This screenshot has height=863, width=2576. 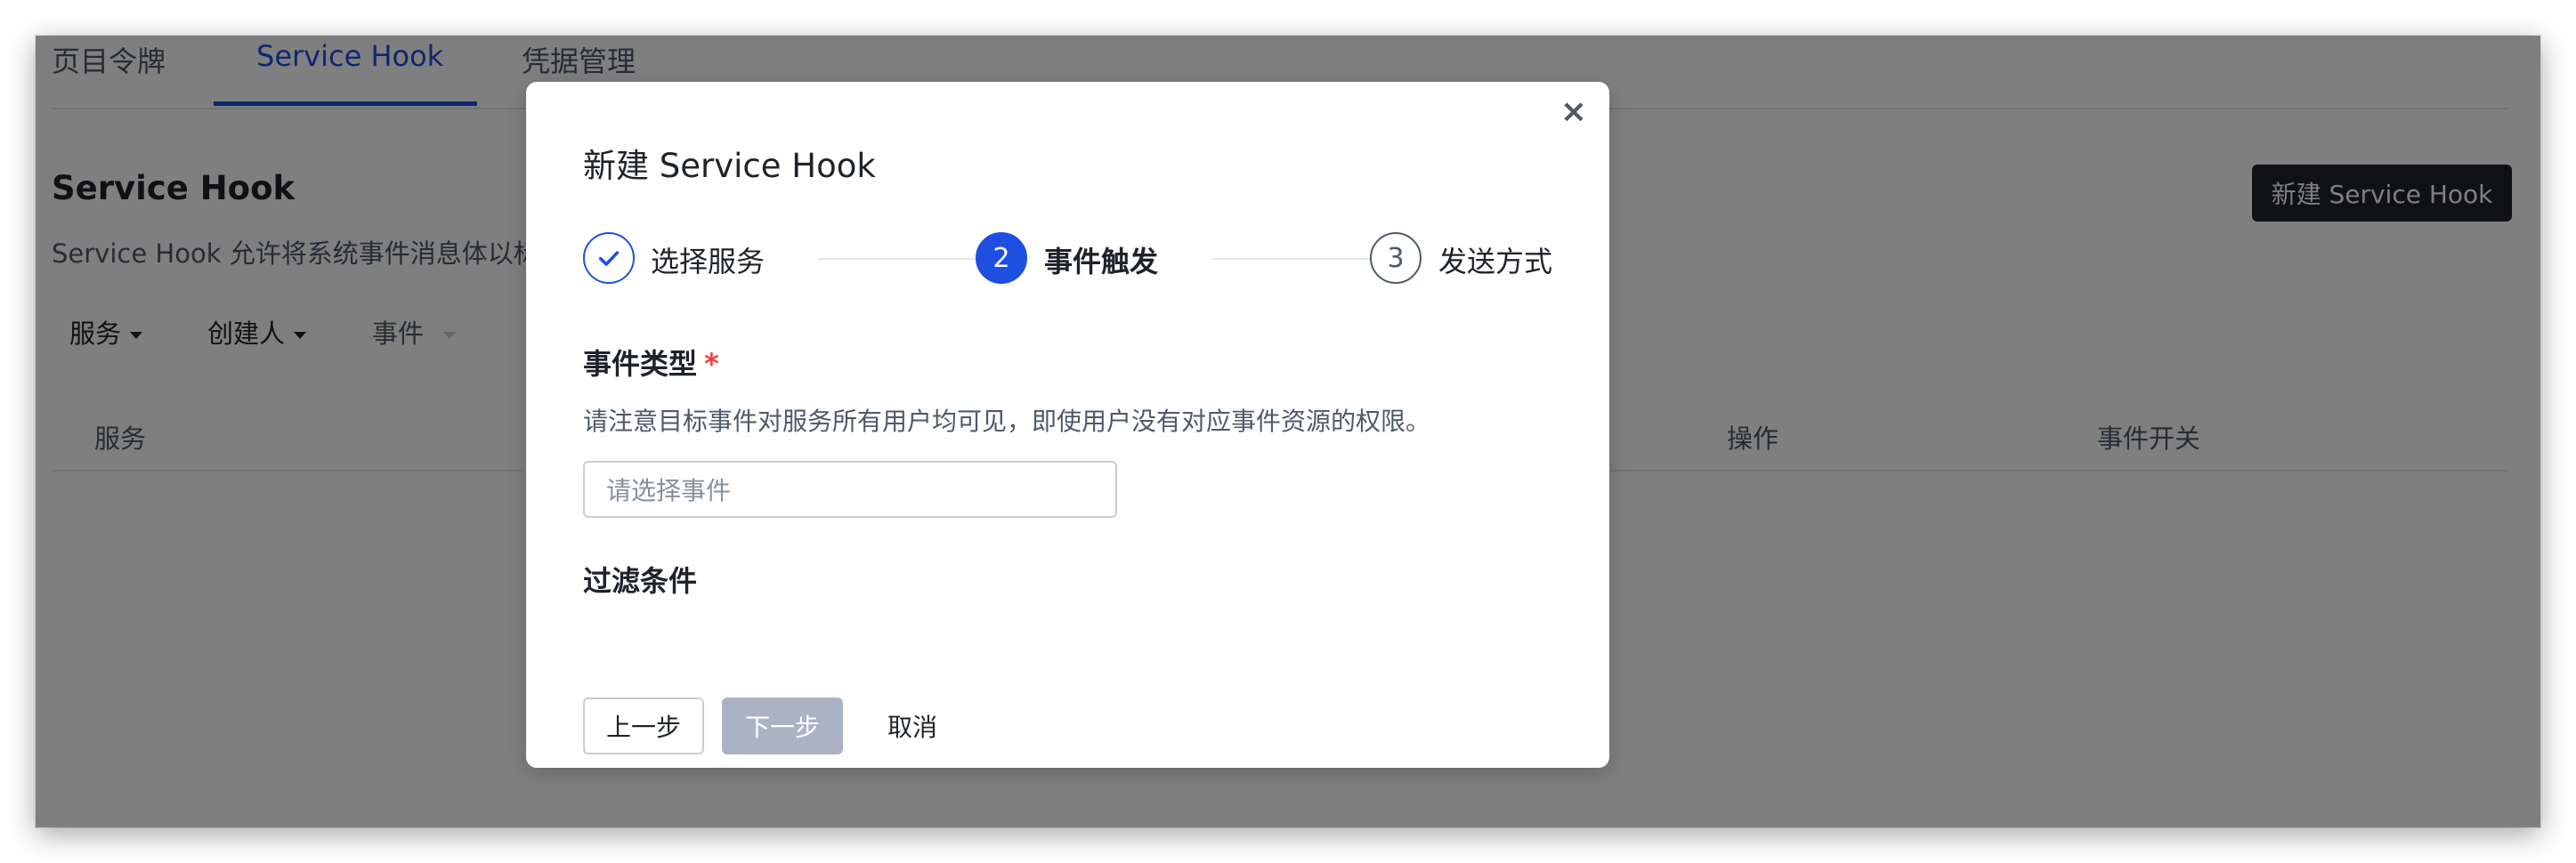 I want to click on event-type-hint: 请注意目标事件对服务所有用户均可见，即使用户没有对应事件资源的权限。, so click(x=1007, y=421).